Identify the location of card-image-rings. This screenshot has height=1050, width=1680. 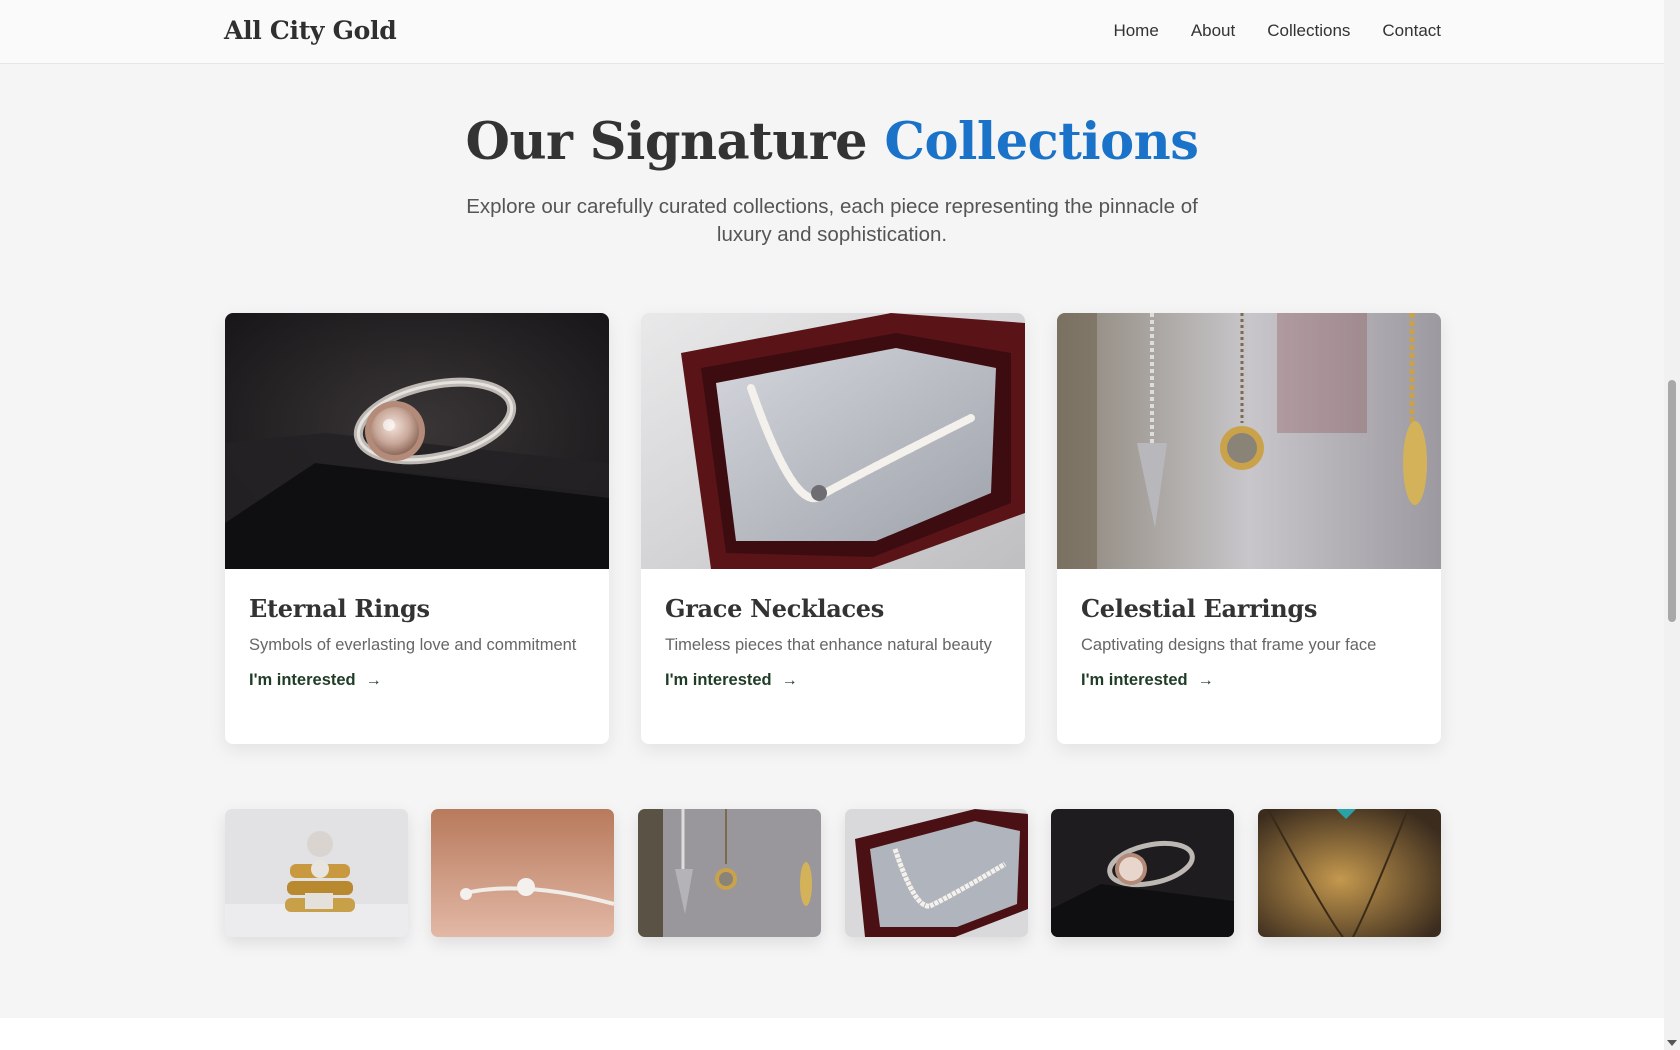
(417, 441).